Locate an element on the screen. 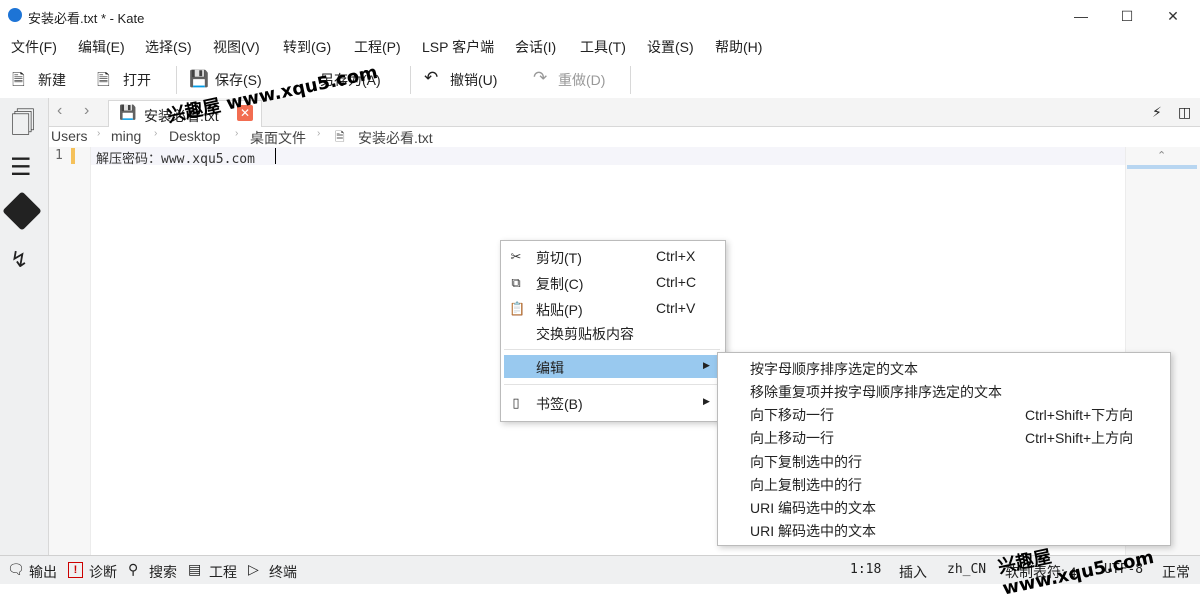 The image size is (1200, 600). title-bar: 安装必看.txt * - Kate — ☐ ✕ is located at coordinates (600, 16).